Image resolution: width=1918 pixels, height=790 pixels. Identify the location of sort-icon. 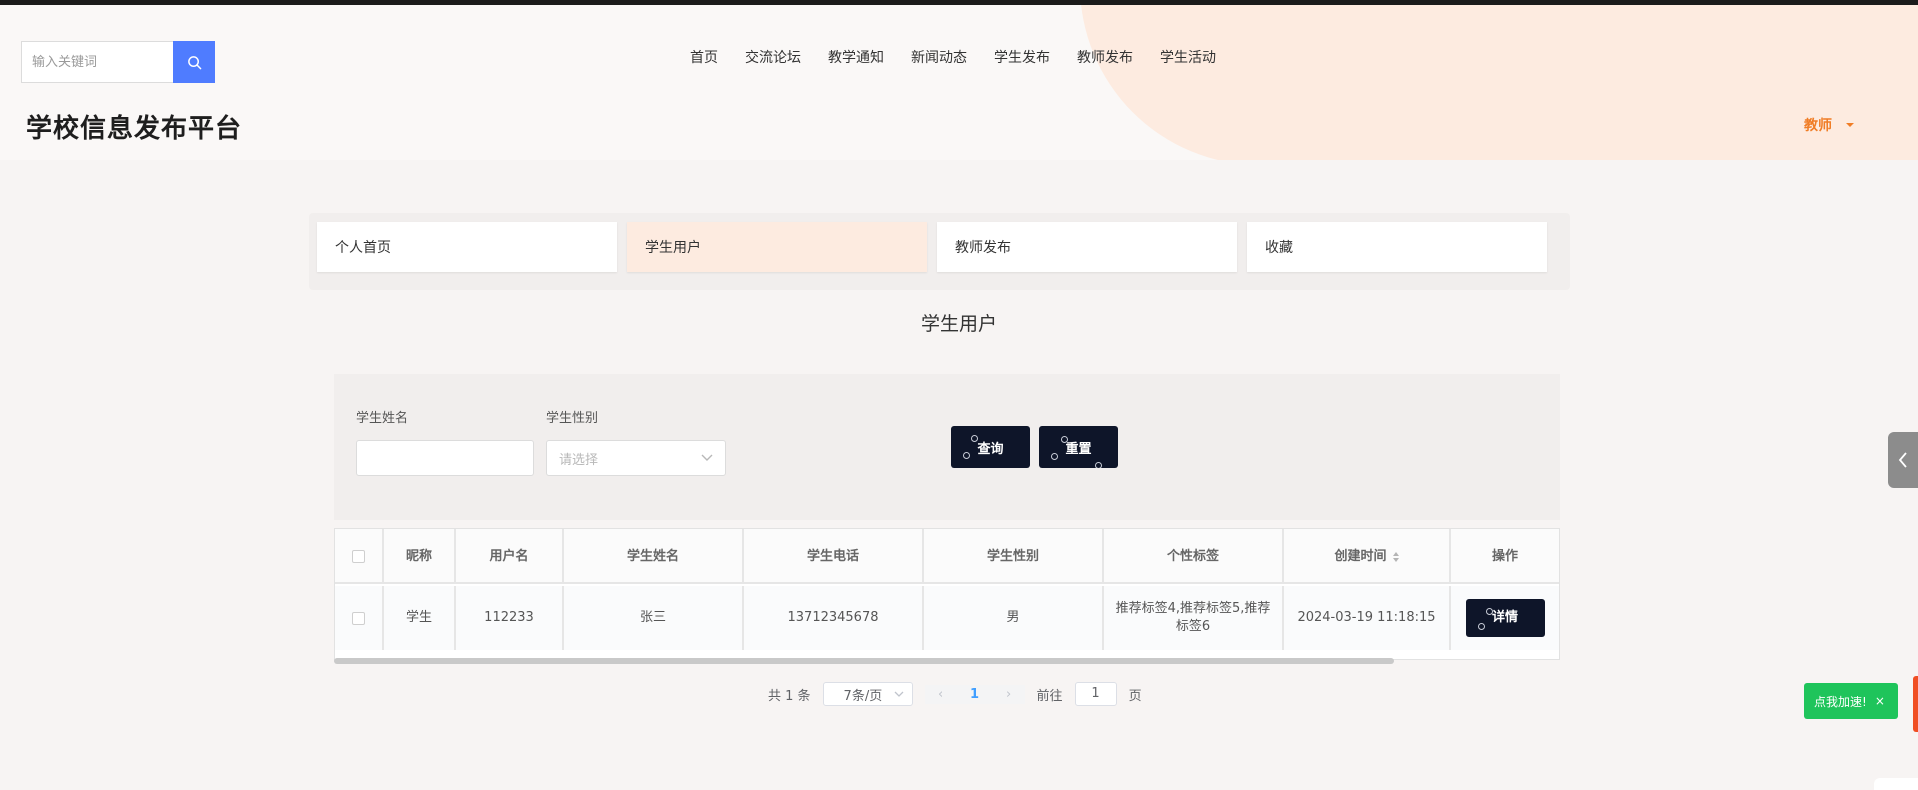
(1395, 556).